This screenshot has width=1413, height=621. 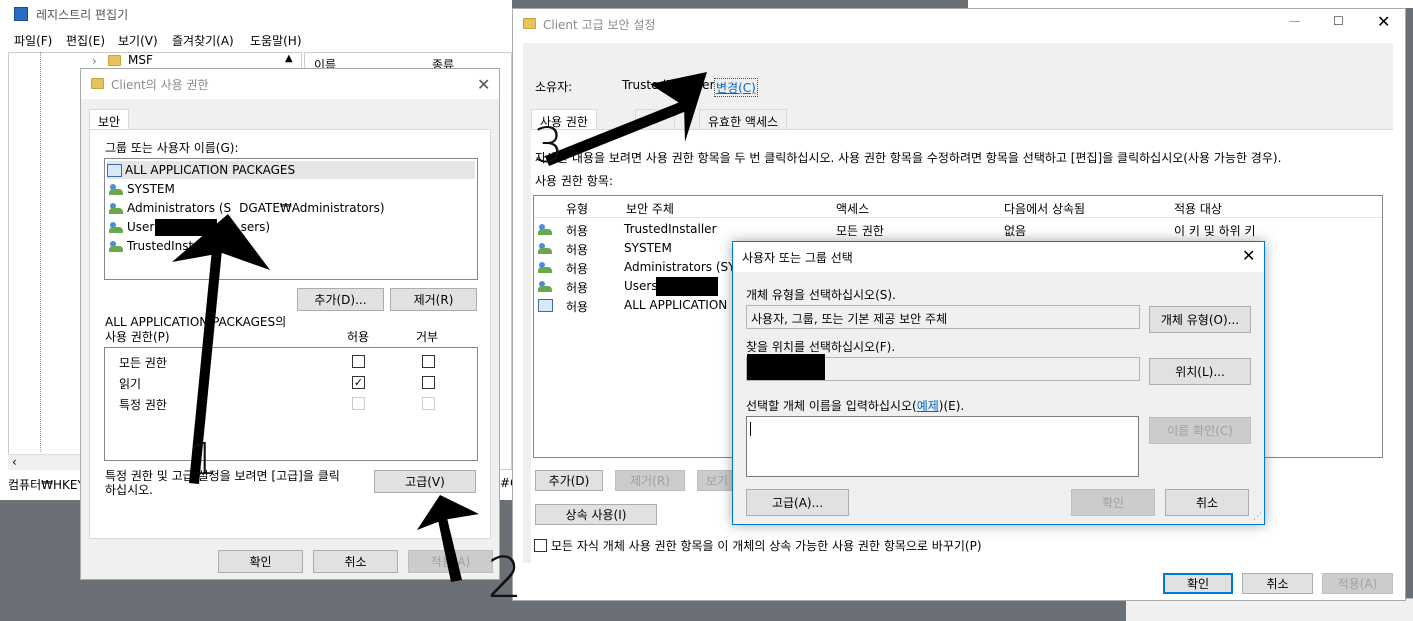 What do you see at coordinates (433, 299) in the screenshot?
I see `remove-principal-button: 제거(R)` at bounding box center [433, 299].